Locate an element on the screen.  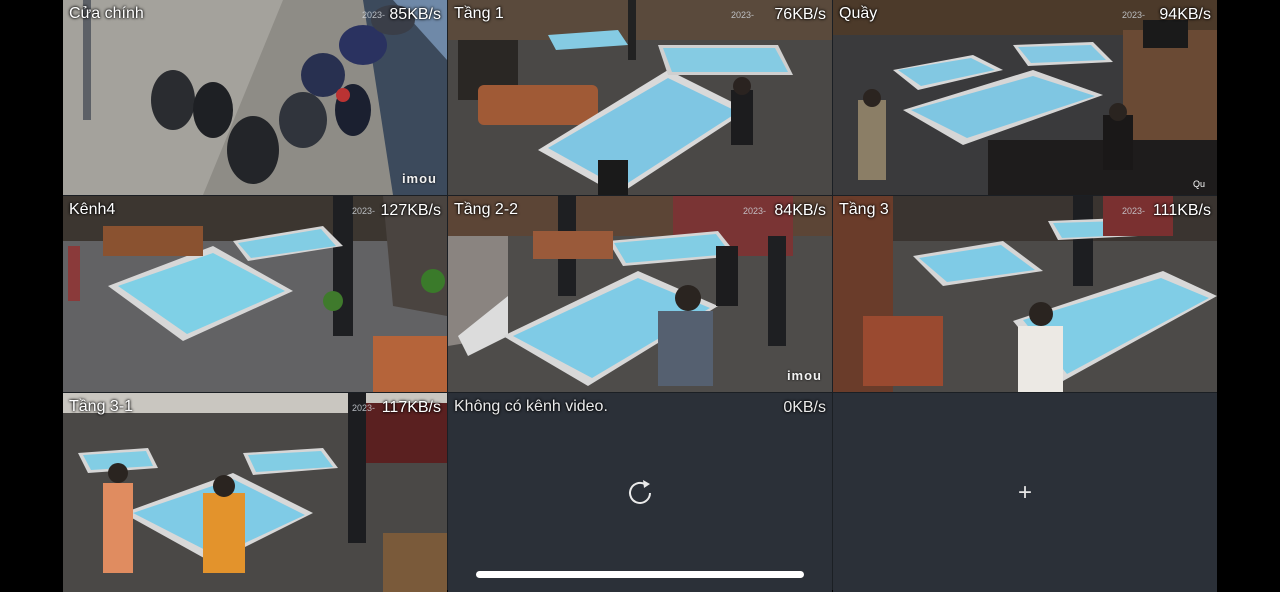
camera-name: Tầng 3 is located at coordinates (864, 209).